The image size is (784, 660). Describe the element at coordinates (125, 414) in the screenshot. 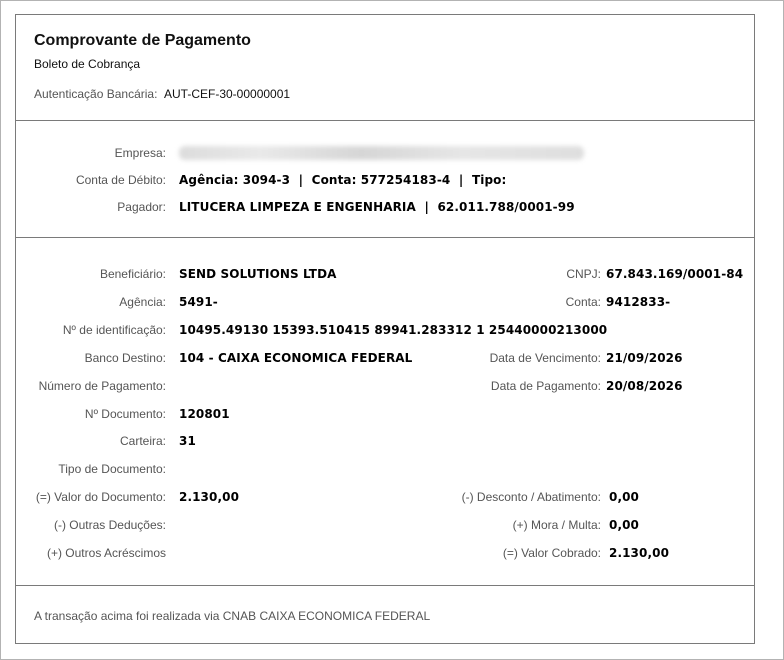

I see `numero-documento-label: Nº Documento:` at that location.